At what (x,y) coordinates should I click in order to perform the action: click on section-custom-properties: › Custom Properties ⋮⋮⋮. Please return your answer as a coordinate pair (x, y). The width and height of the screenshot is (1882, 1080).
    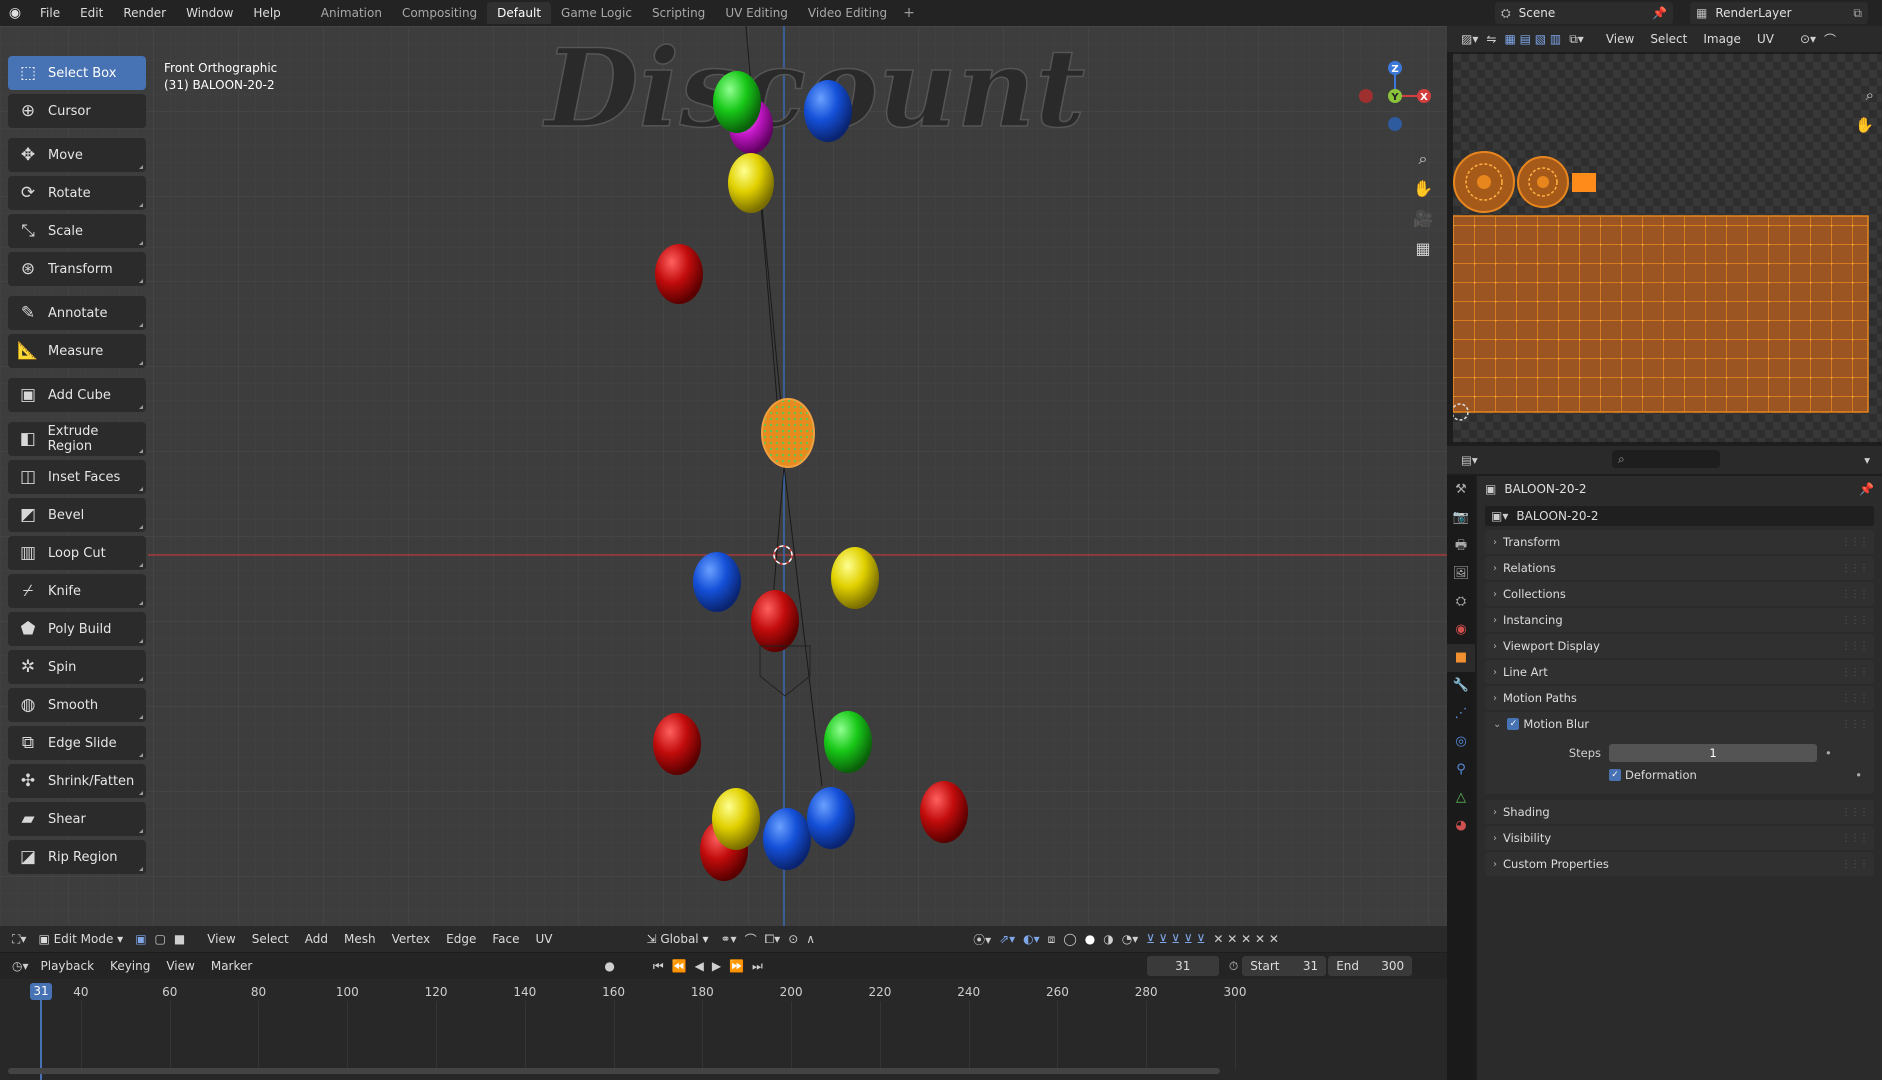
    Looking at the image, I should click on (1679, 864).